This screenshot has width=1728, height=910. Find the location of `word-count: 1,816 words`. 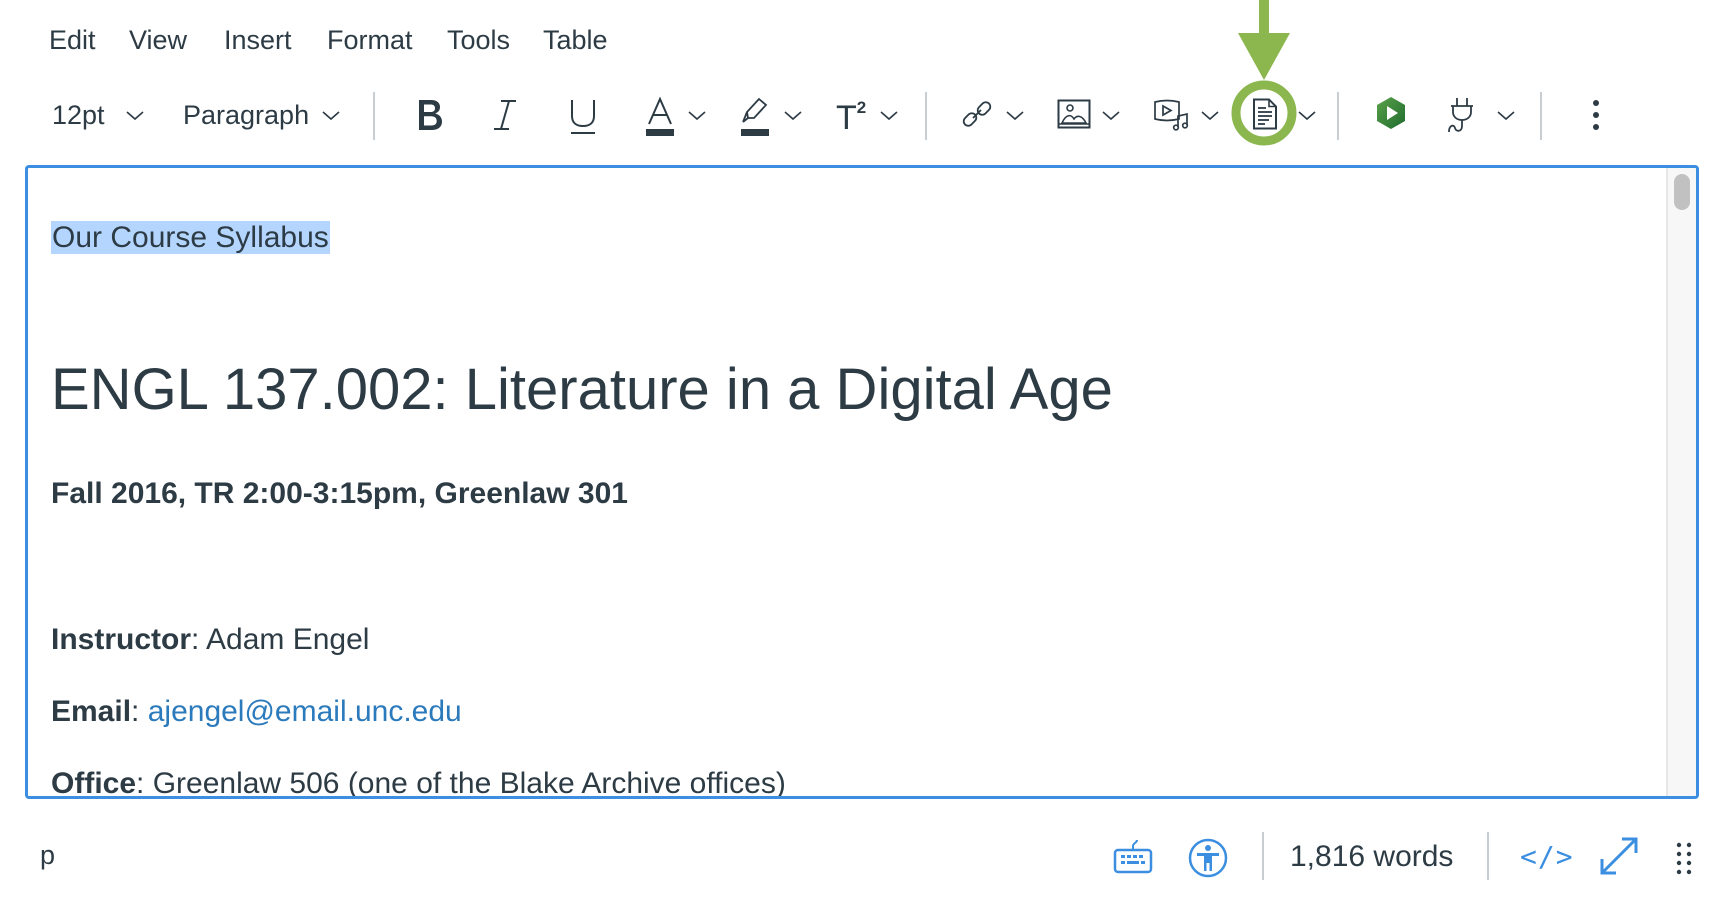

word-count: 1,816 words is located at coordinates (1371, 857).